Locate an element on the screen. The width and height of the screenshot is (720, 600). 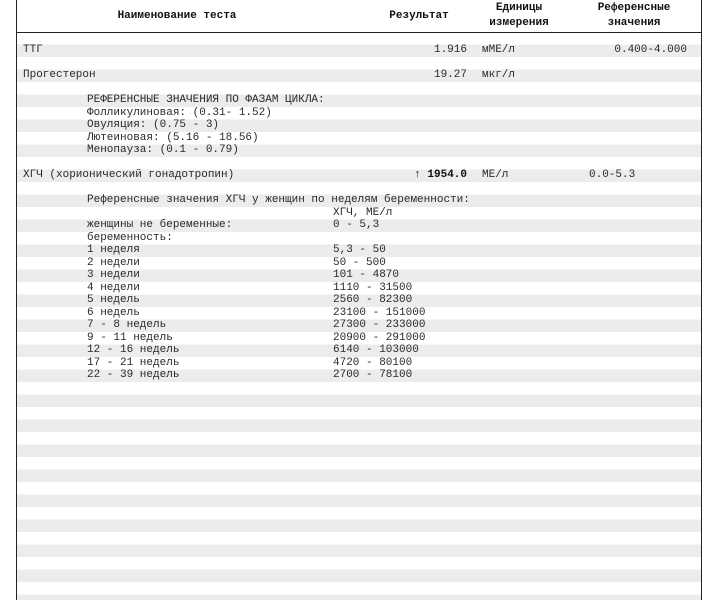
note-text: Лютеиновая: (5.16 - 18.56) is located at coordinates (173, 137).